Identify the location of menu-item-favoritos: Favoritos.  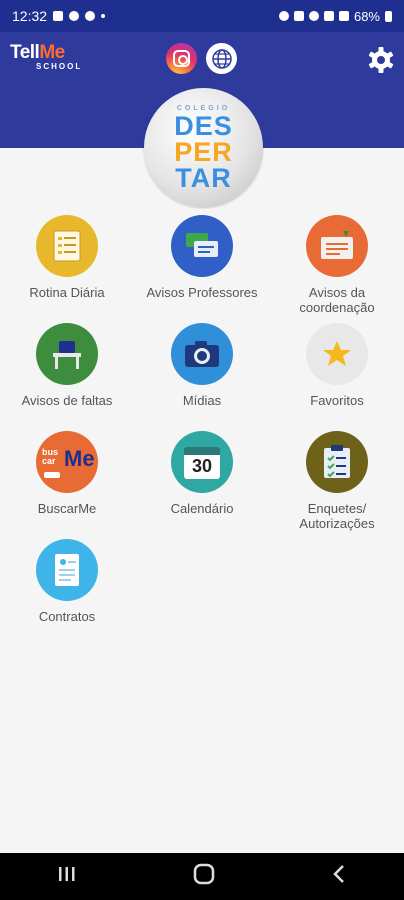
(337, 365).